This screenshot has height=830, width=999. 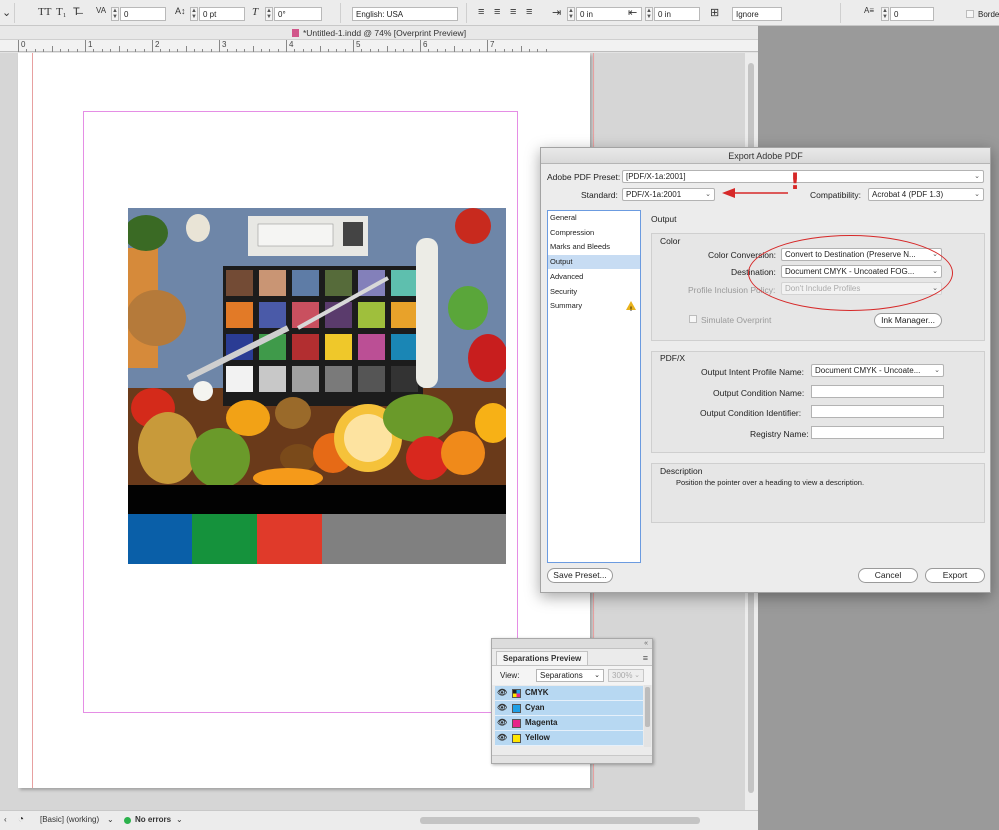 What do you see at coordinates (560, 820) in the screenshot?
I see `horizontal-scrollbar` at bounding box center [560, 820].